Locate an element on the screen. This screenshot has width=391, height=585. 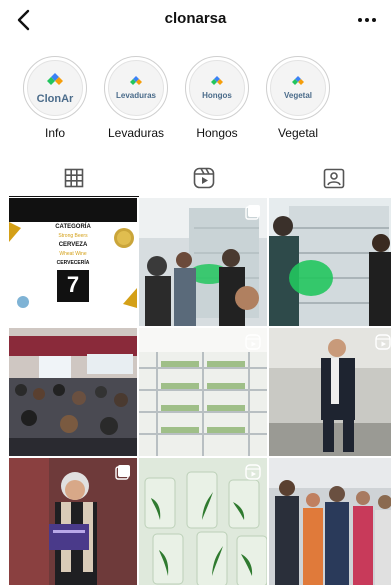
grid-icon is located at coordinates (74, 178).